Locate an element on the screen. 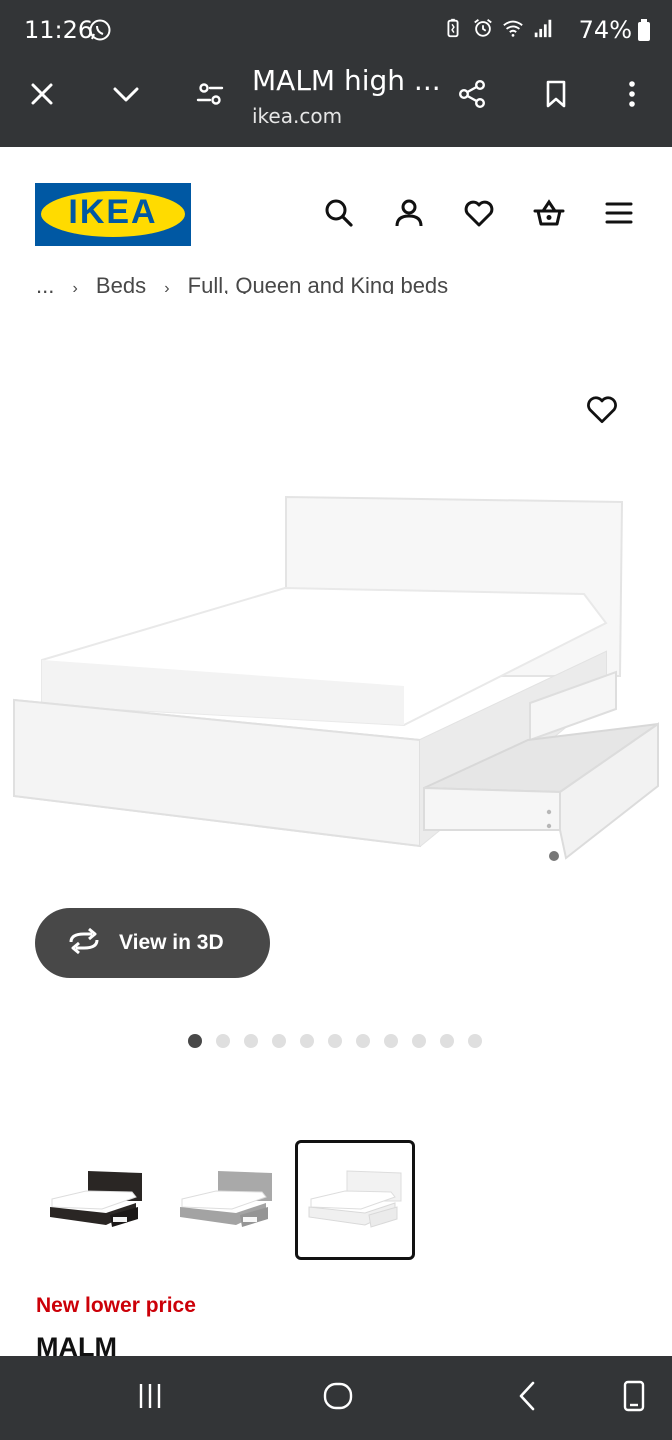  ikea-logo: IKEA is located at coordinates (113, 214).